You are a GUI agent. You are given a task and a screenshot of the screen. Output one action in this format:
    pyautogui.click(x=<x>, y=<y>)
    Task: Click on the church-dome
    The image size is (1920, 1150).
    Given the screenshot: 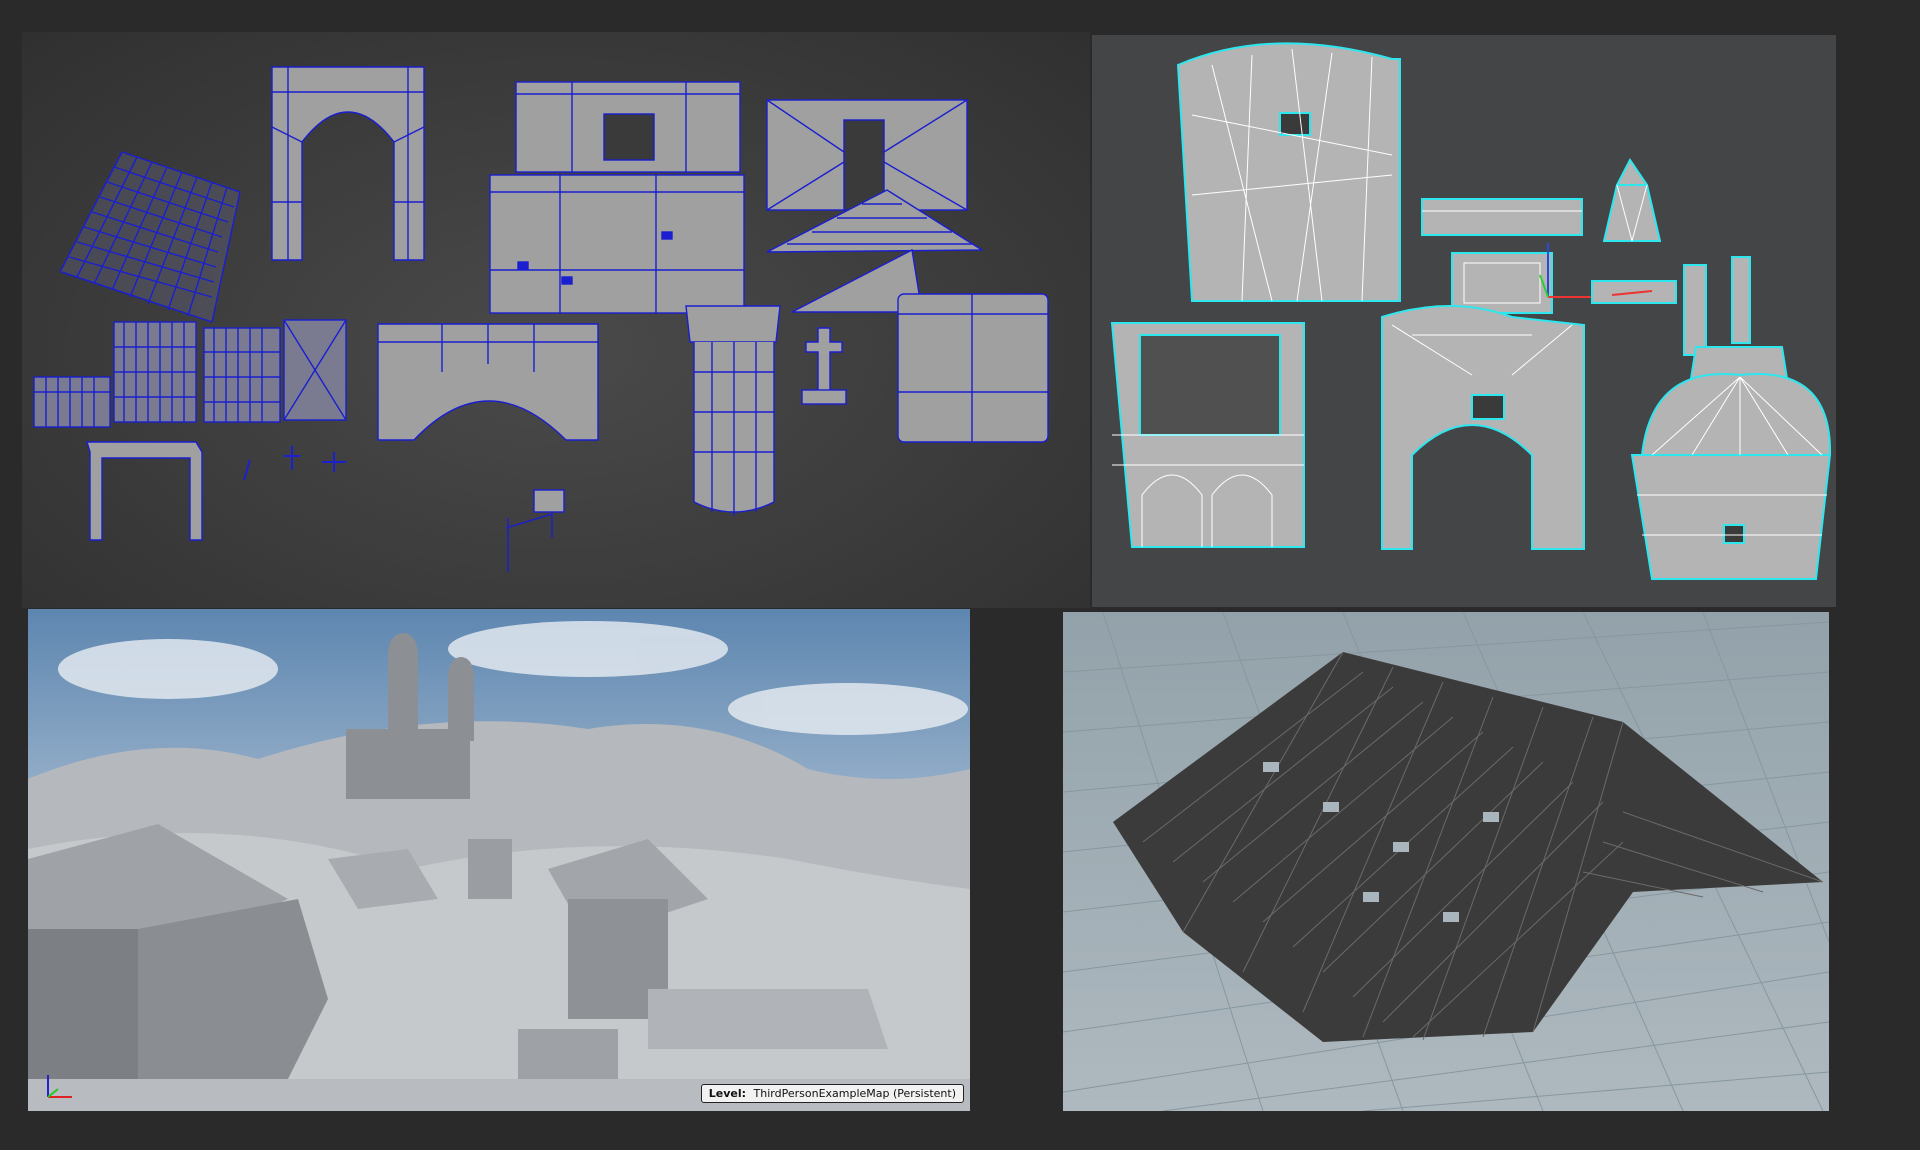 What is the action you would take?
    pyautogui.click(x=1731, y=418)
    